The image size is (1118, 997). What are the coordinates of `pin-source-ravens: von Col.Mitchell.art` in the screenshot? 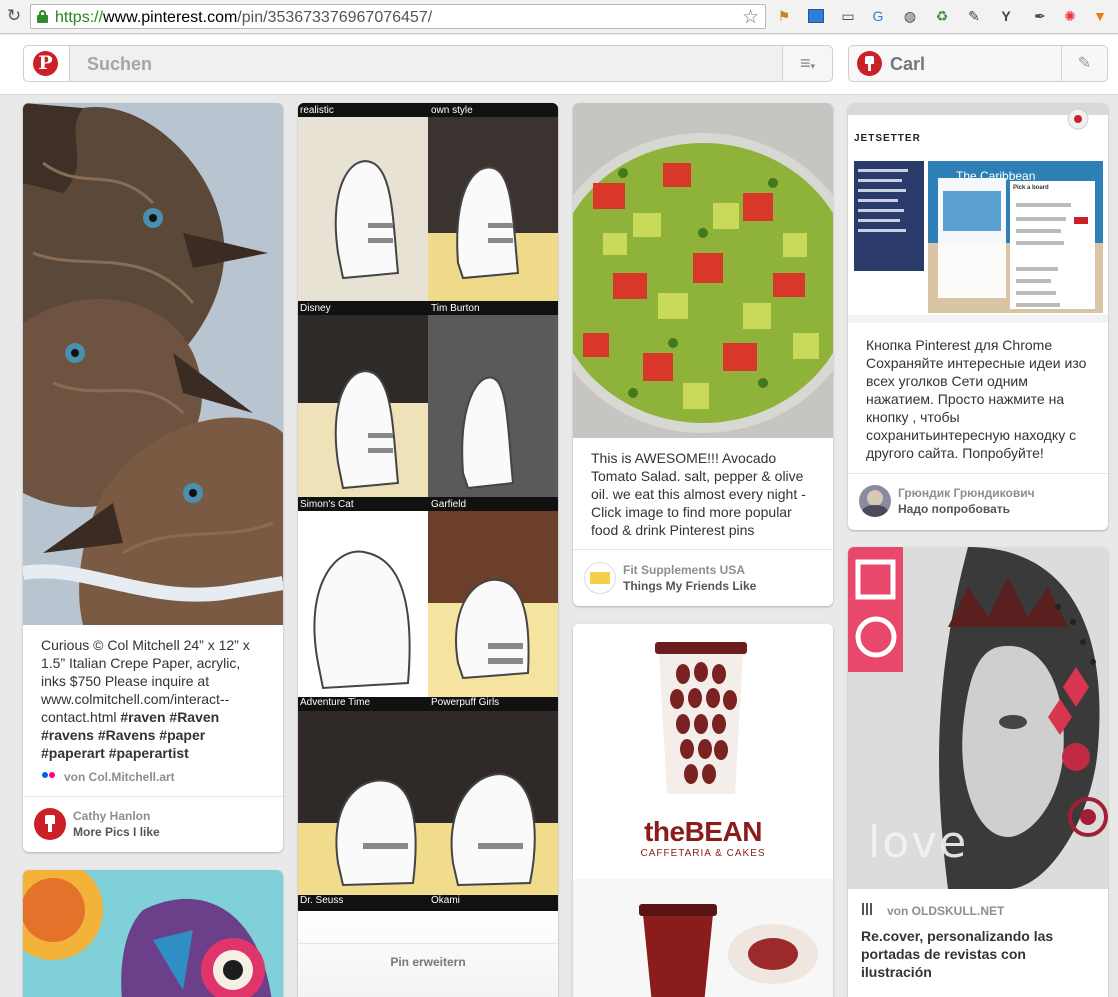 It's located at (119, 777).